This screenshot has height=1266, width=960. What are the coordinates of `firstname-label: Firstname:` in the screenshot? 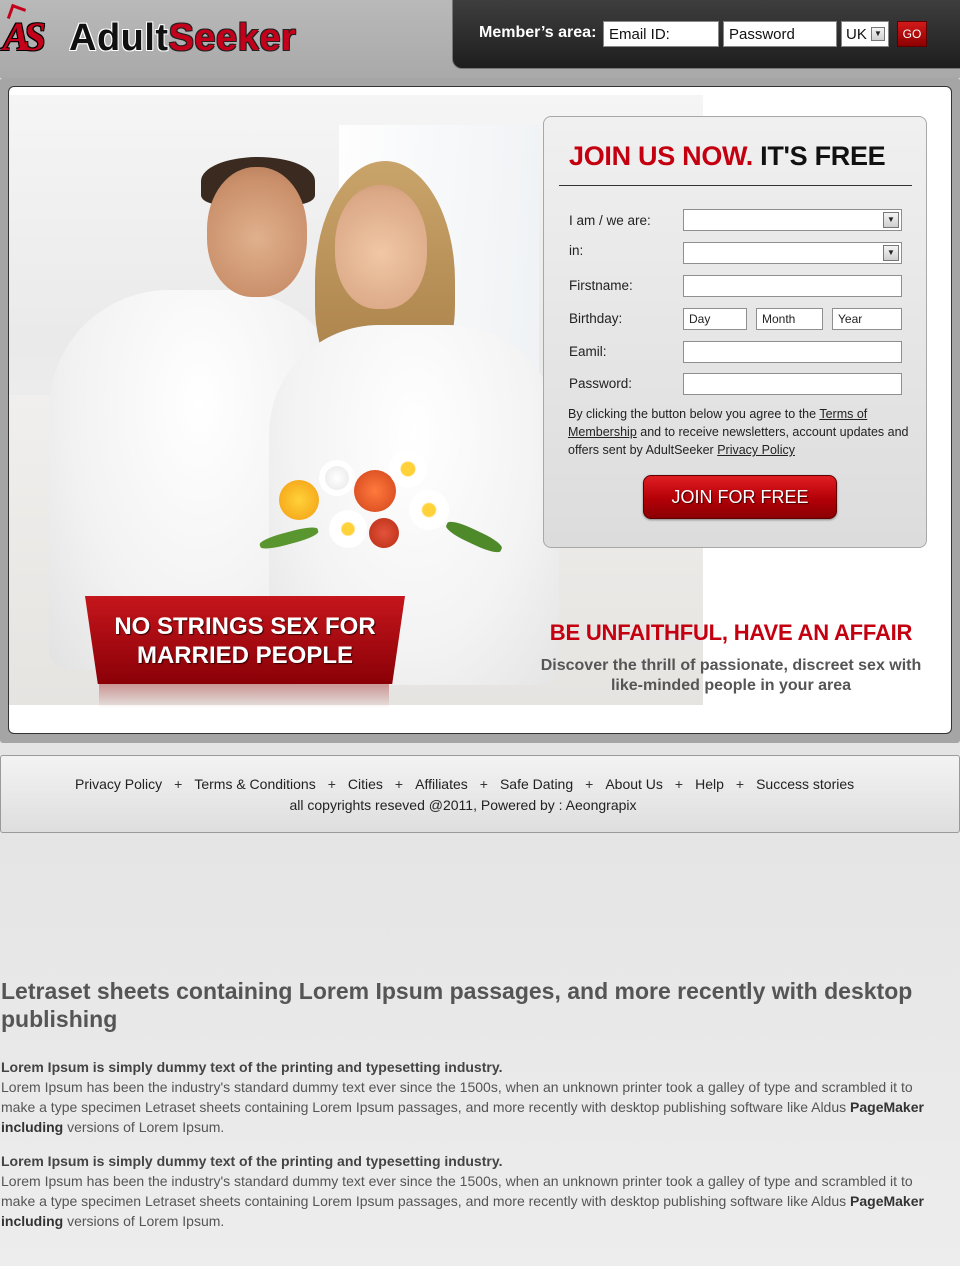 It's located at (601, 285).